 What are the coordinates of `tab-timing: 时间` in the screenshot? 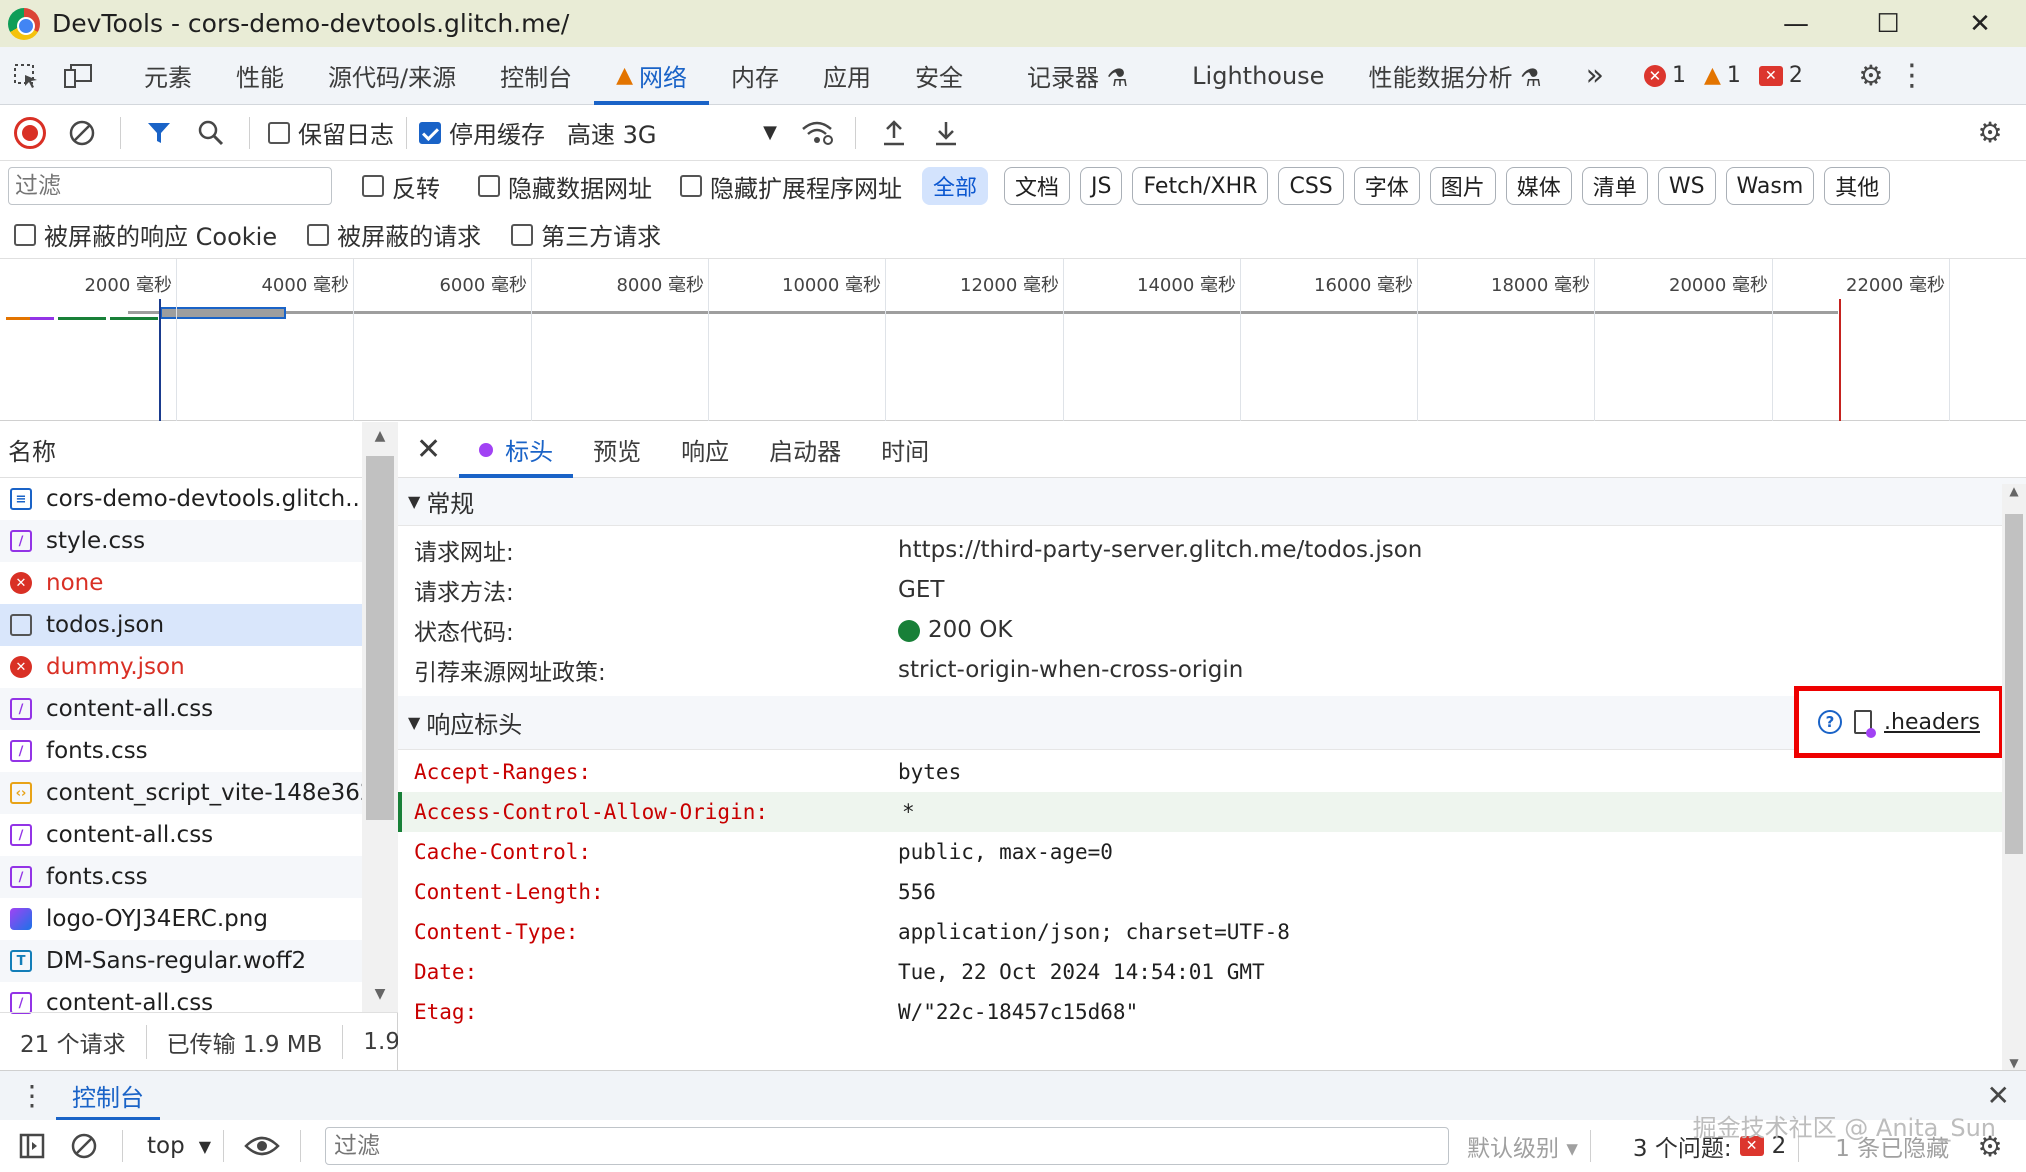 It's located at (905, 450).